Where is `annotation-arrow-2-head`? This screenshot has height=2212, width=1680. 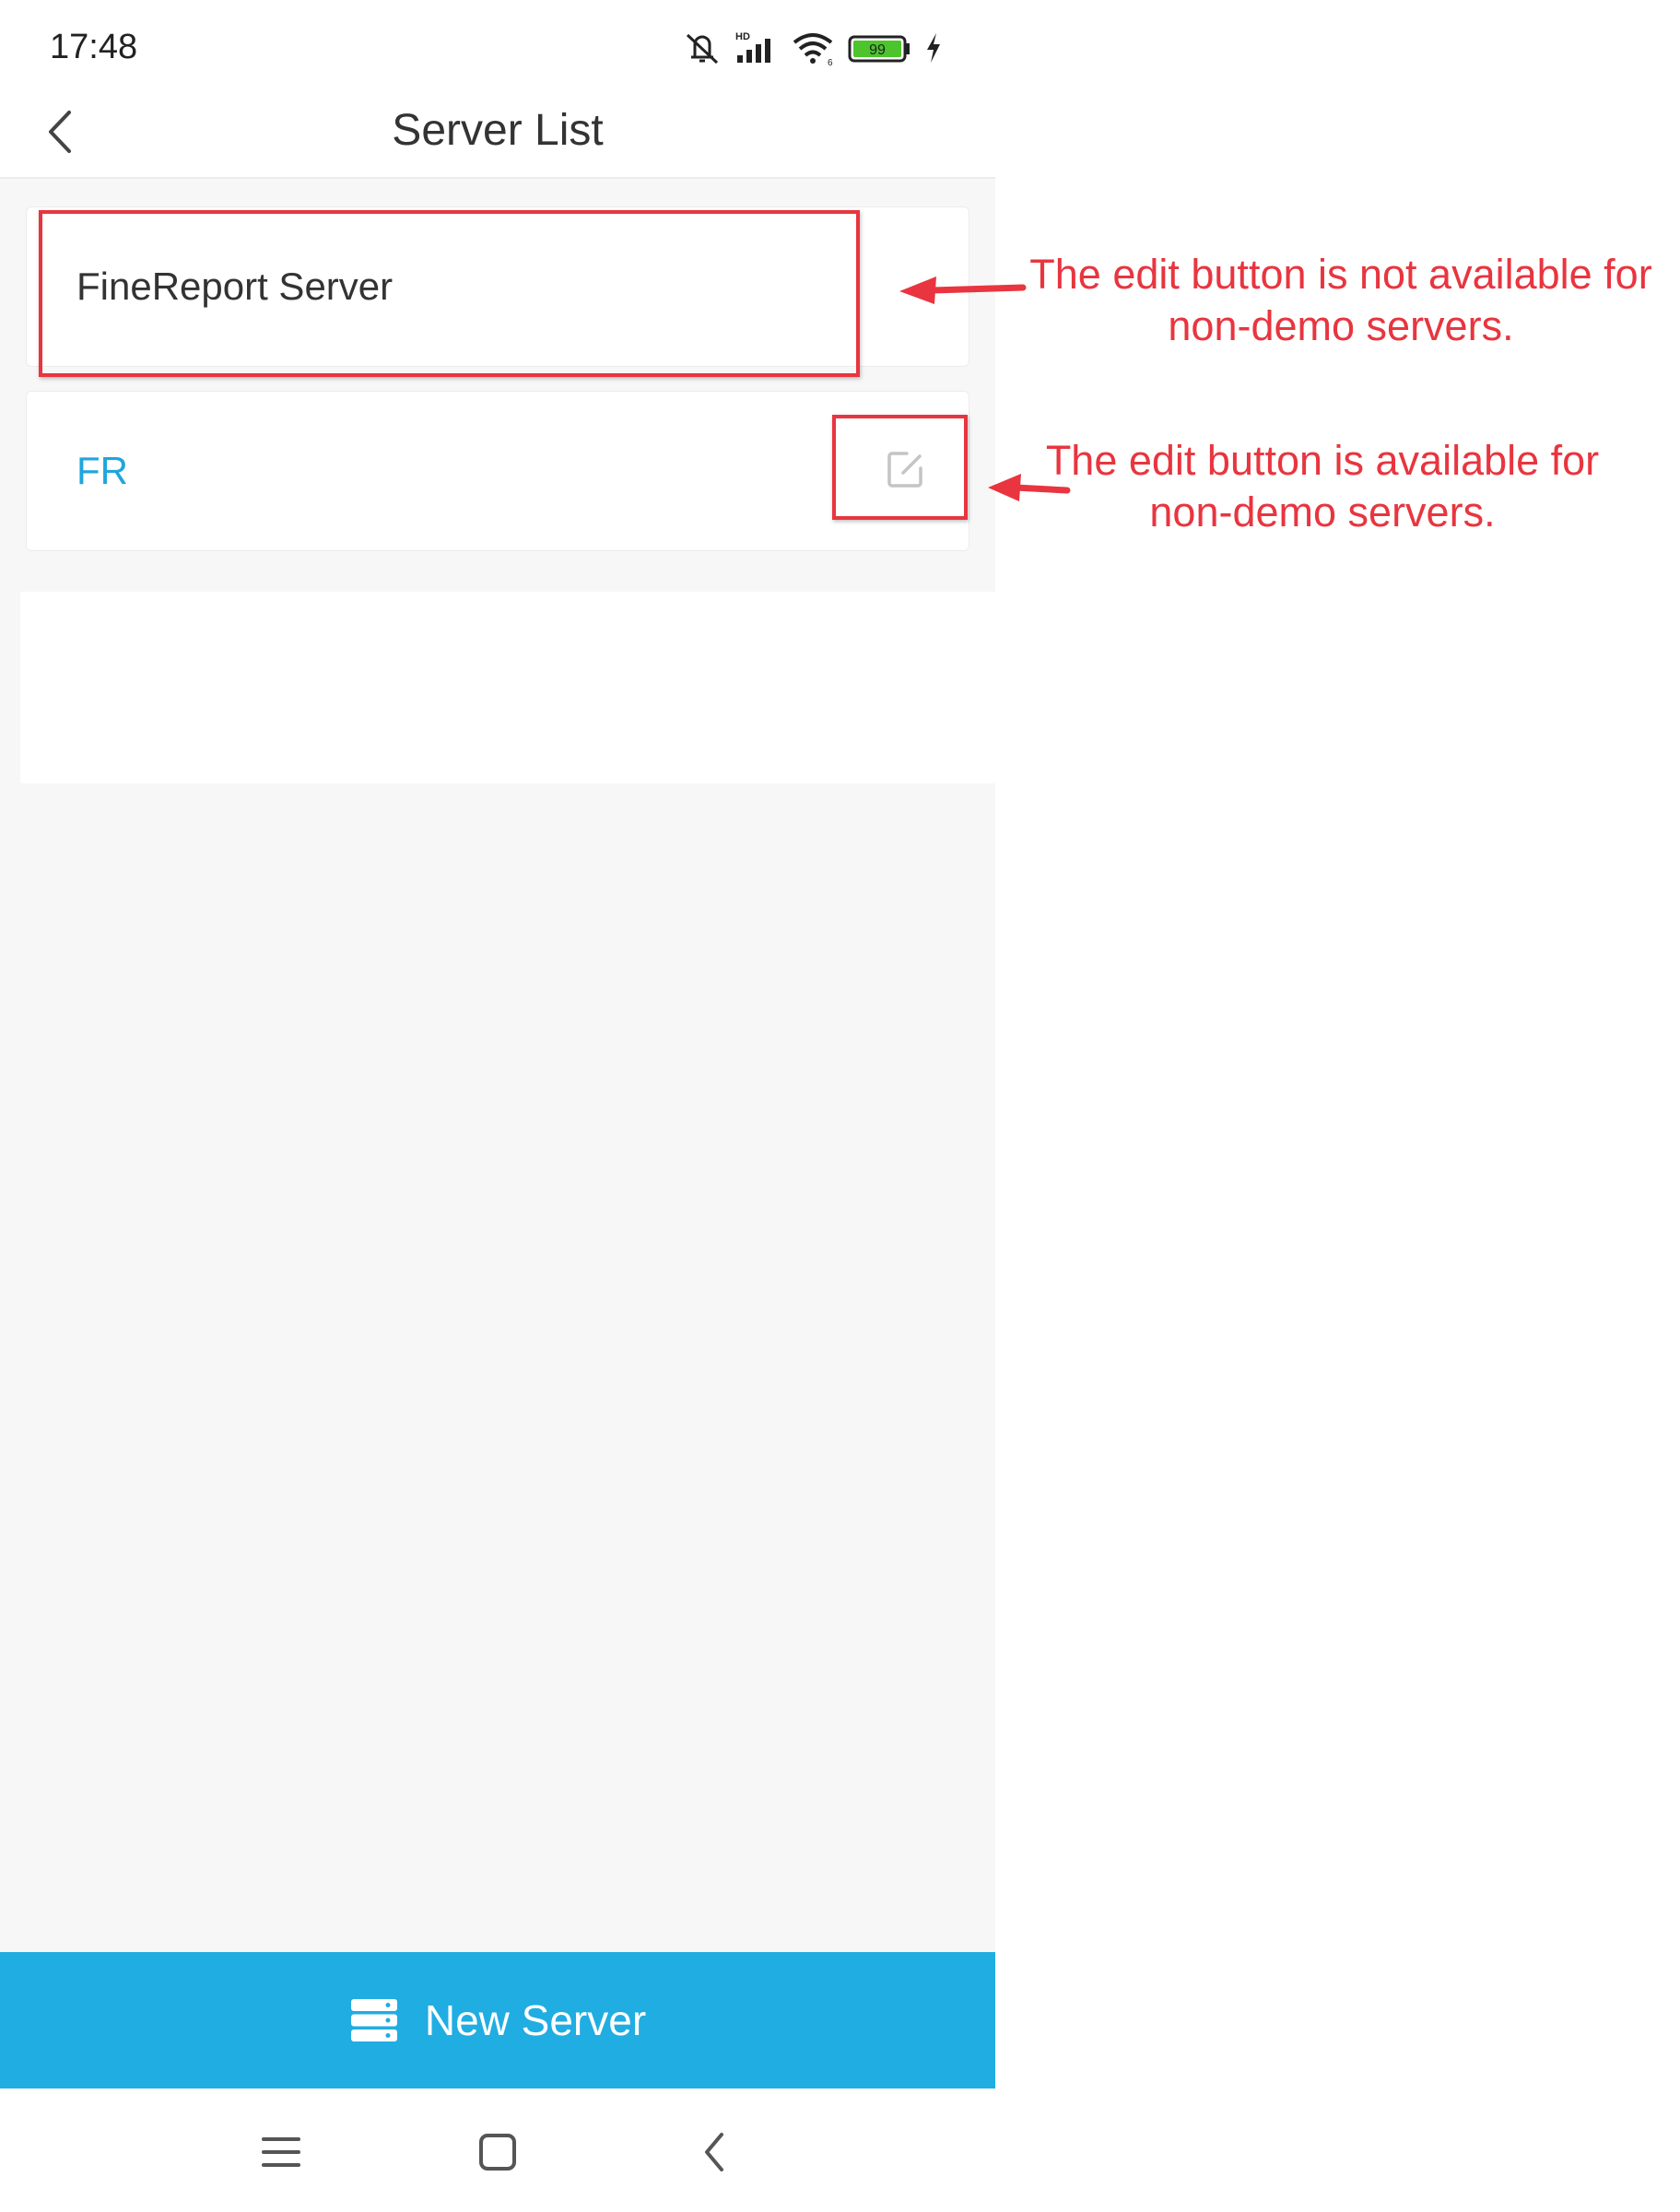
annotation-arrow-2-head is located at coordinates (1004, 487).